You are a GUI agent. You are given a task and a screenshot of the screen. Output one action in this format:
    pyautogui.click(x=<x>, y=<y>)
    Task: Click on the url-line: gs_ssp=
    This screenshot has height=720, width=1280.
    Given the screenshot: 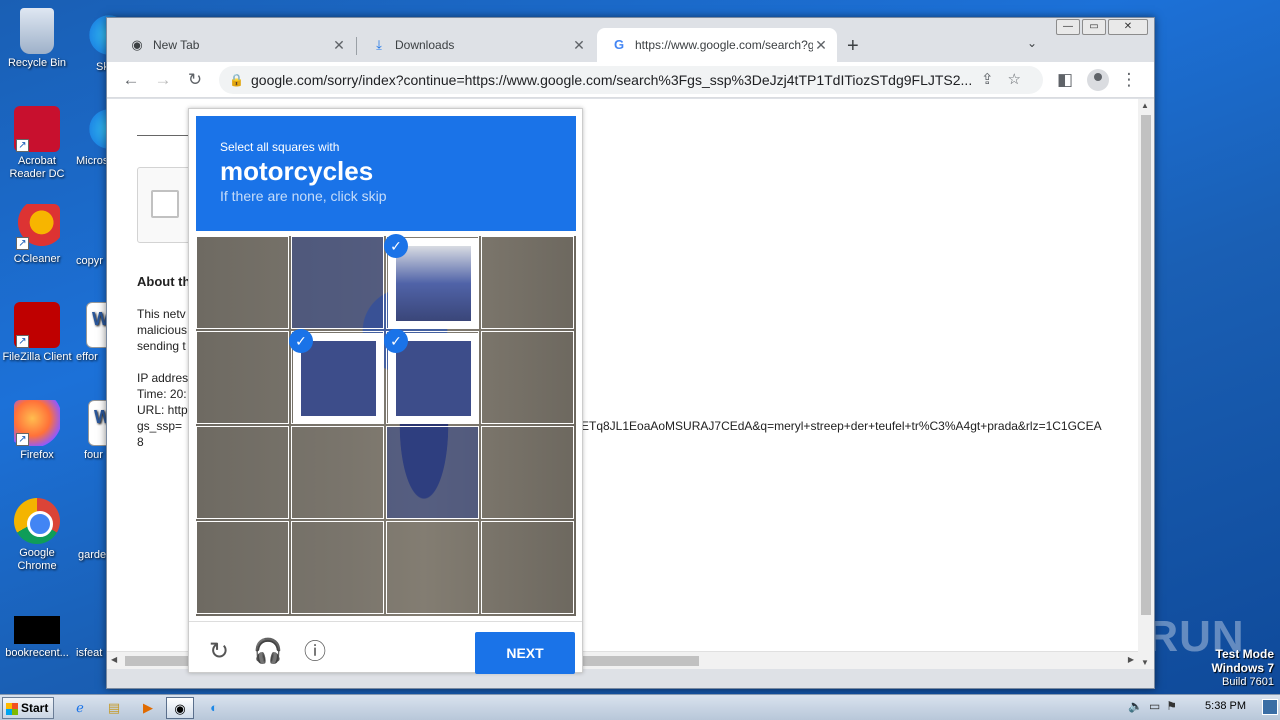 What is the action you would take?
    pyautogui.click(x=160, y=426)
    